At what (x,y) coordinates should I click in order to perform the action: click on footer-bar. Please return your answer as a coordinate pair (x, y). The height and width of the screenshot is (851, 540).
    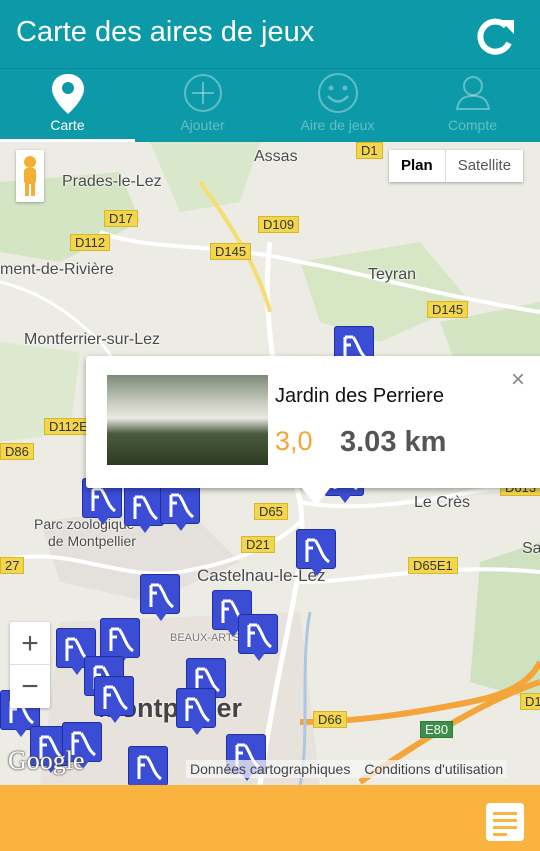
    Looking at the image, I should click on (270, 818).